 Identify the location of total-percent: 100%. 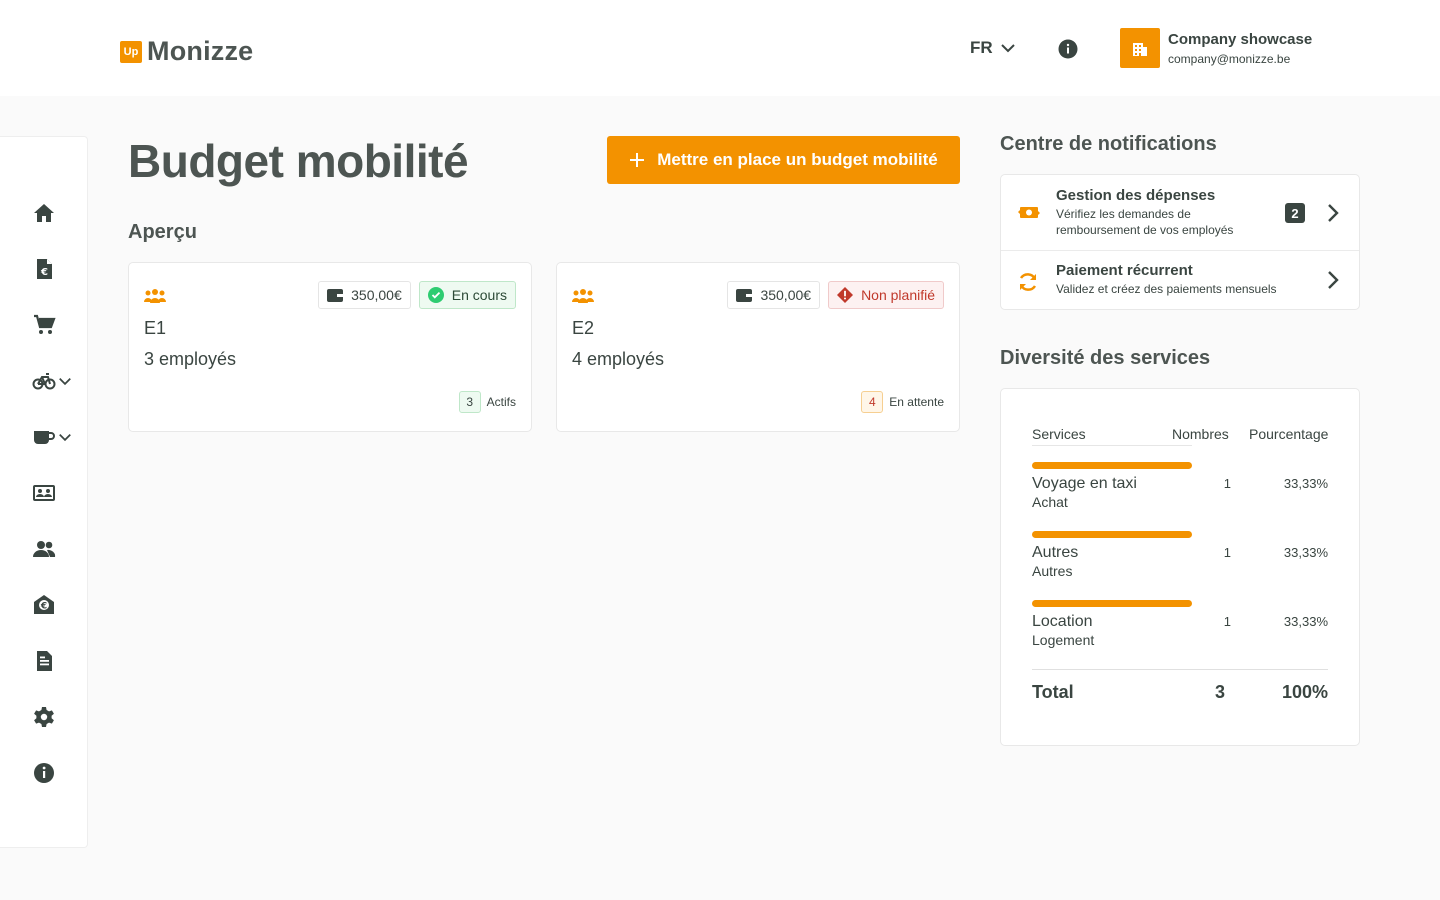
(1304, 692).